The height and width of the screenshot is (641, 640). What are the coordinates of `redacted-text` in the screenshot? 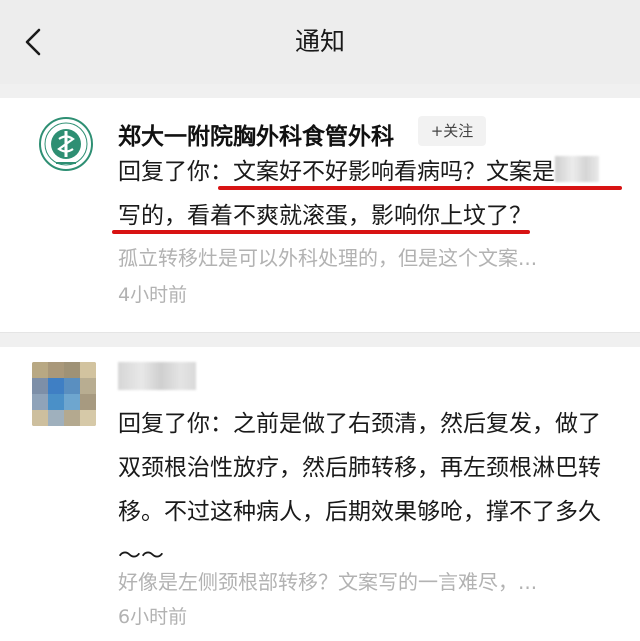 It's located at (577, 169).